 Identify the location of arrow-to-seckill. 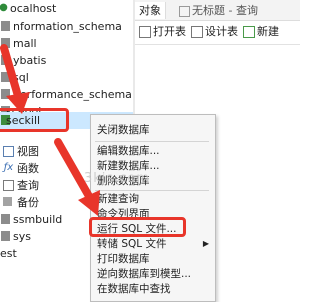
(15, 79).